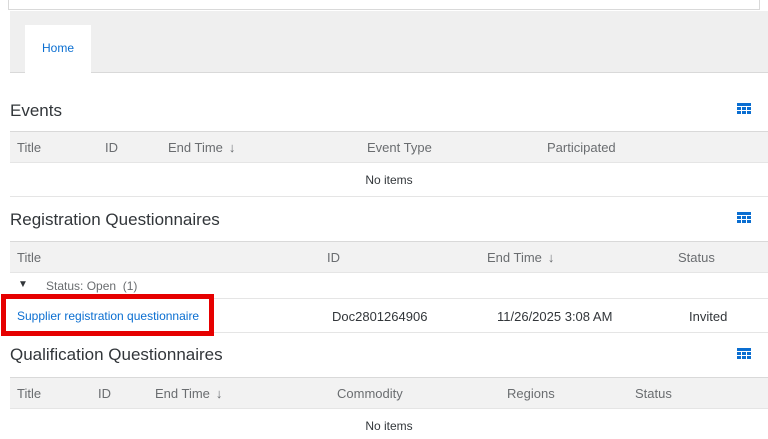  Describe the element at coordinates (389, 42) in the screenshot. I see `tab-strip: Home` at that location.